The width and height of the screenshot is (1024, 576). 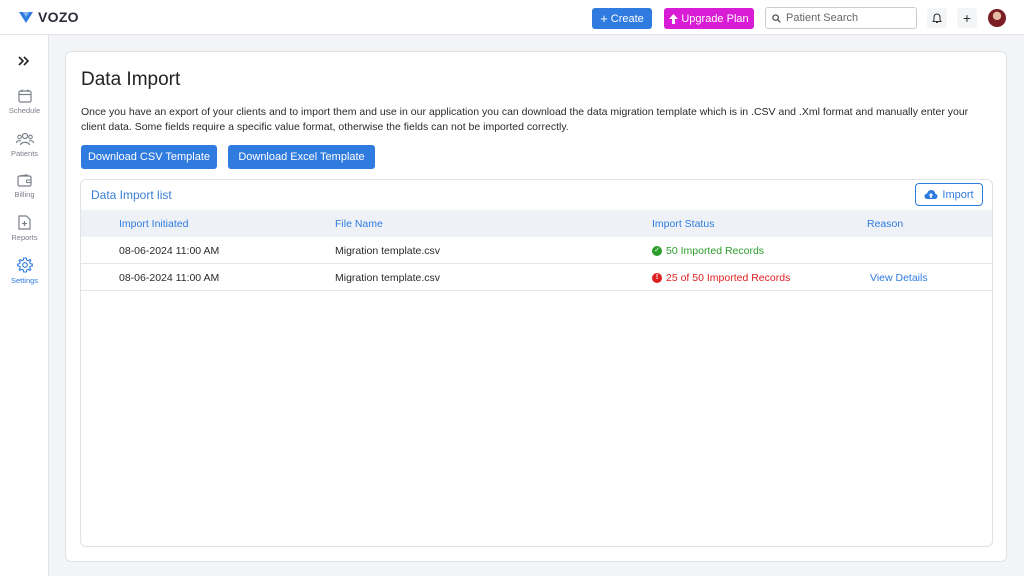 What do you see at coordinates (131, 195) in the screenshot?
I see `list-title: Data Import list` at bounding box center [131, 195].